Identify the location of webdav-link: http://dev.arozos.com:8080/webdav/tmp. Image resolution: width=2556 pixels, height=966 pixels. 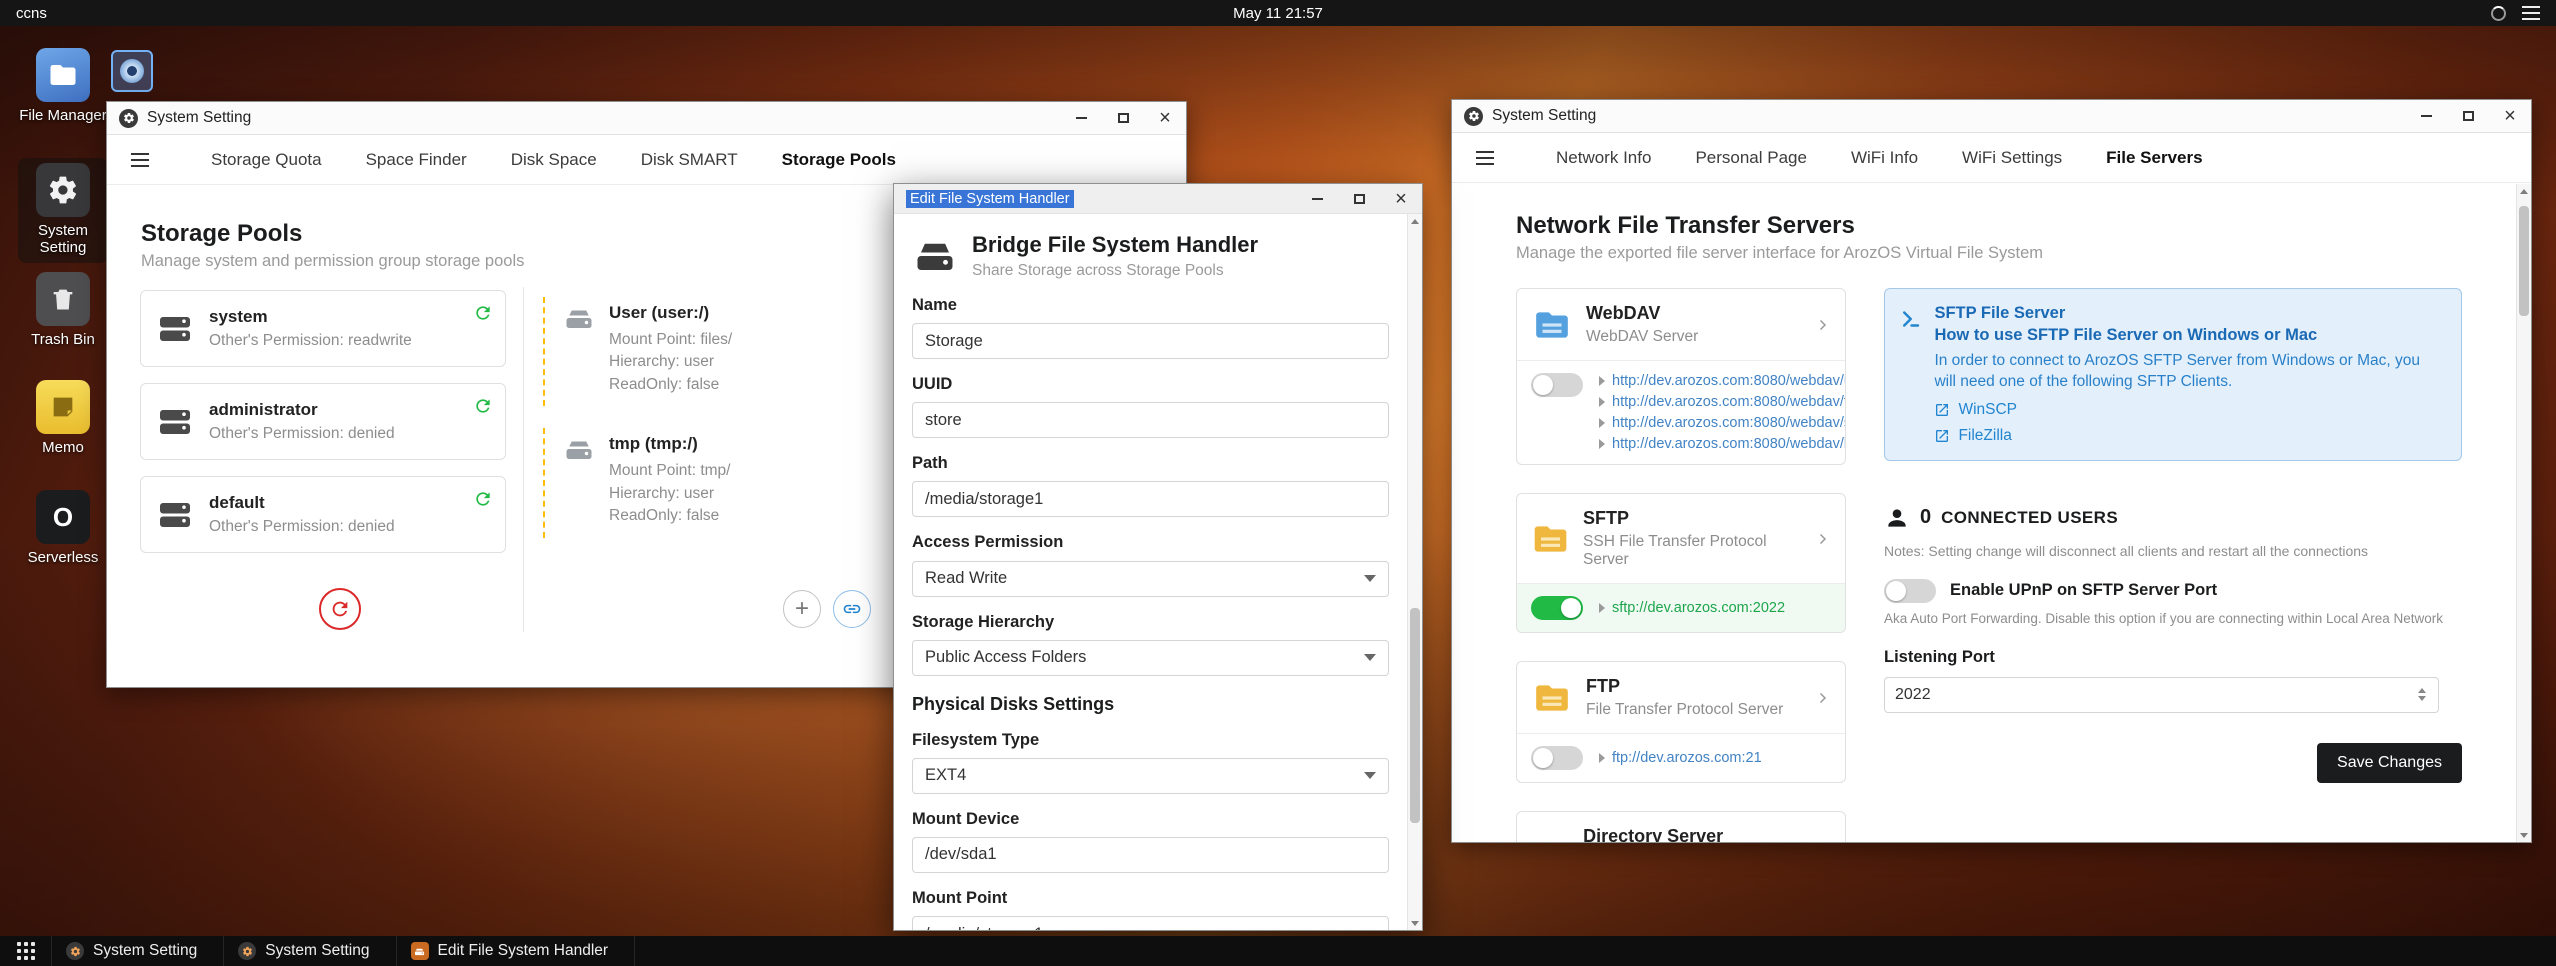
(1728, 402).